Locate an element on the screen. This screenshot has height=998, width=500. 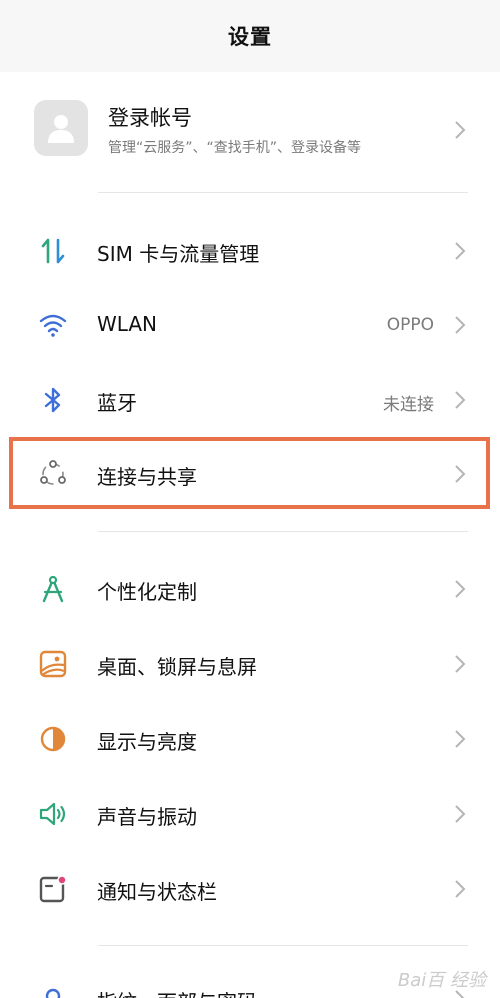
settings-item-label: WLAN is located at coordinates (127, 324).